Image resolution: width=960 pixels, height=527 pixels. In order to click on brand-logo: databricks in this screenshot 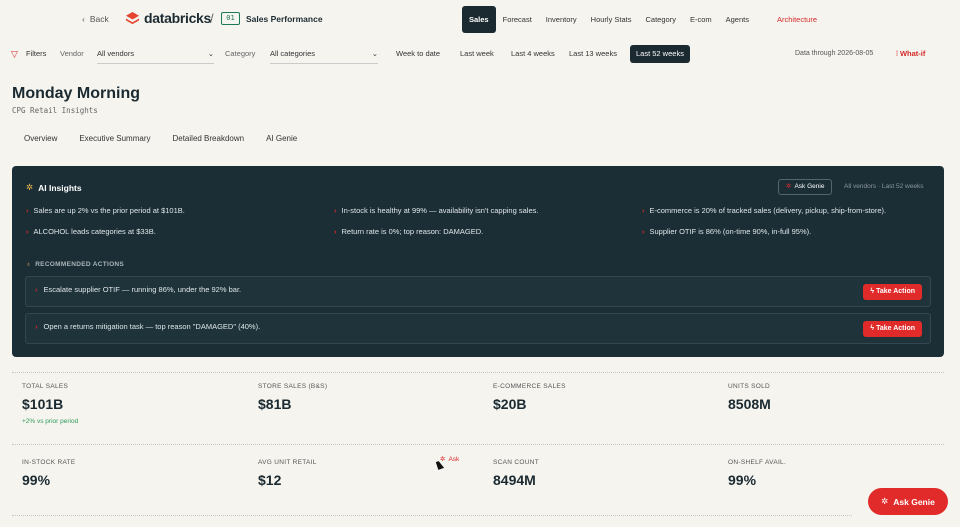, I will do `click(168, 18)`.